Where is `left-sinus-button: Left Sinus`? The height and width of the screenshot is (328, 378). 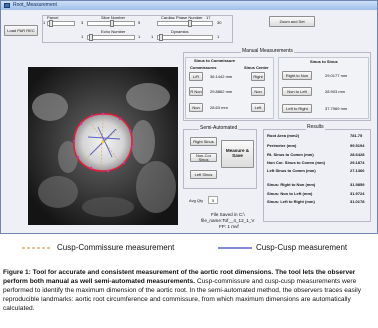
left-sinus-button: Left Sinus is located at coordinates (203, 174).